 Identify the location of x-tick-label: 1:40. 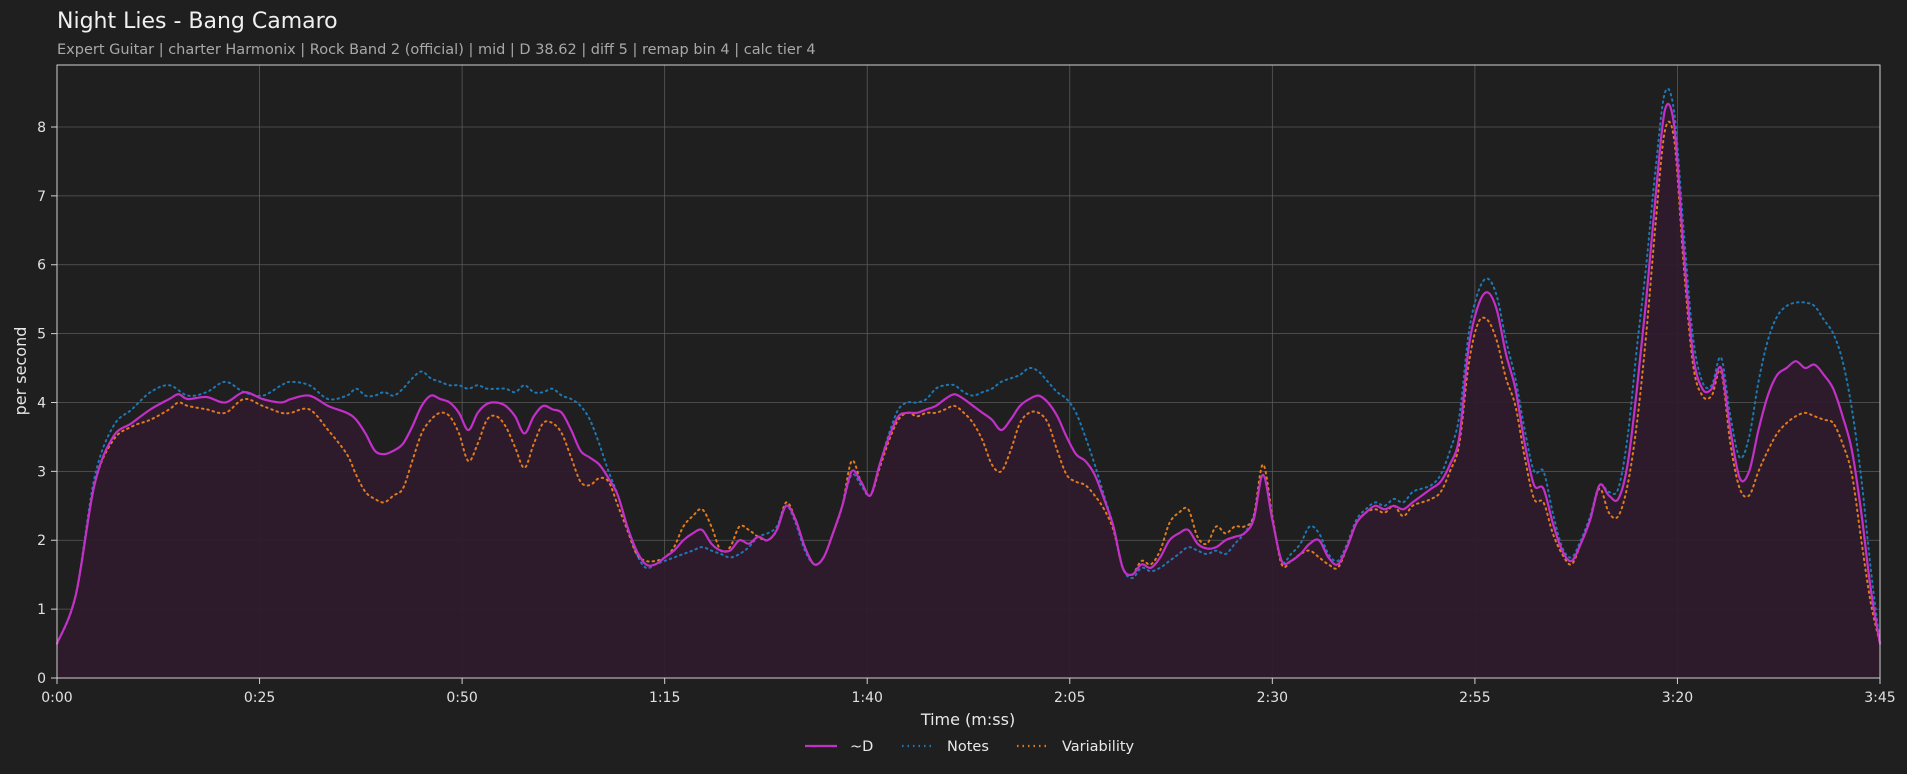
(866, 698).